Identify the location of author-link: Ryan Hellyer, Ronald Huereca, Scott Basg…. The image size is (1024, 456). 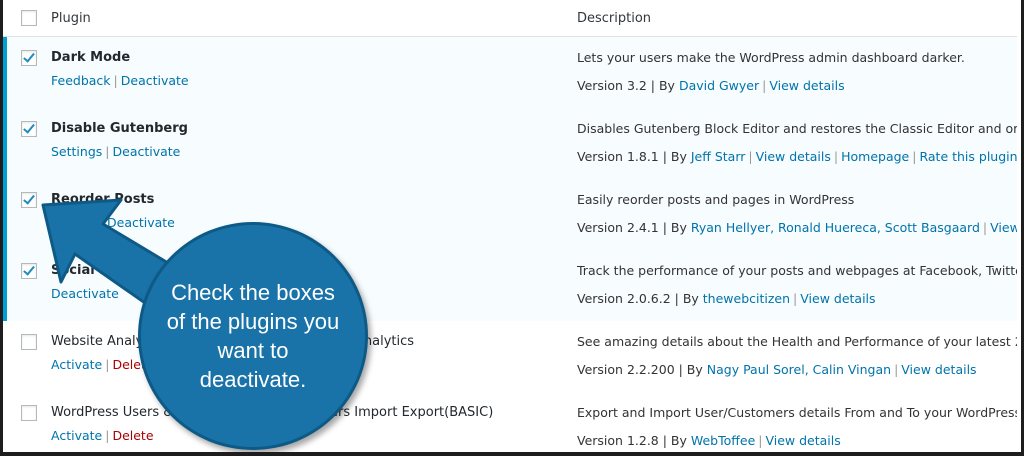
(835, 227).